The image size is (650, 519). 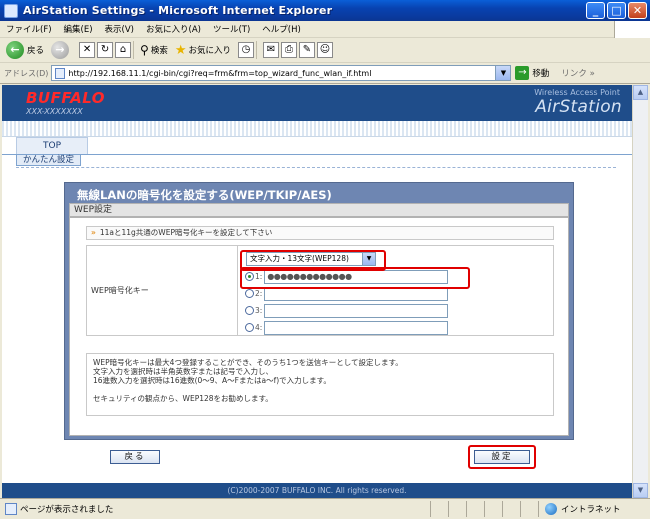 What do you see at coordinates (183, 371) in the screenshot?
I see `note-line: 文字入力を選択時は半角英数字または記号で入力し、` at bounding box center [183, 371].